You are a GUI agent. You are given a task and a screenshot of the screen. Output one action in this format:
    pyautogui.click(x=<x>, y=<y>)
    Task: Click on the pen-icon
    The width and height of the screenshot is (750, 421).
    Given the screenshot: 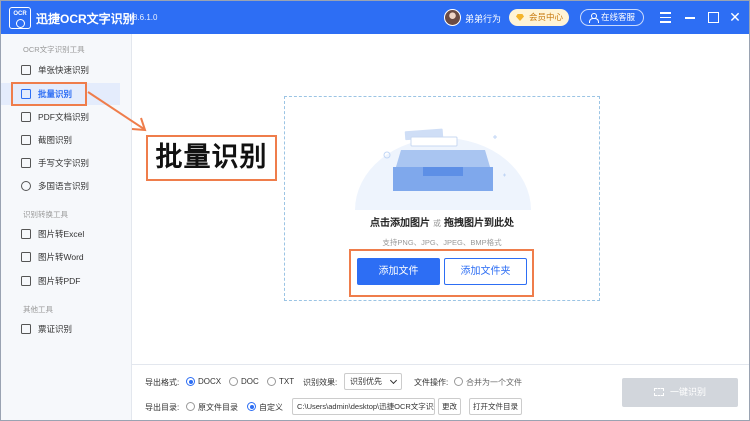 What is the action you would take?
    pyautogui.click(x=26, y=163)
    